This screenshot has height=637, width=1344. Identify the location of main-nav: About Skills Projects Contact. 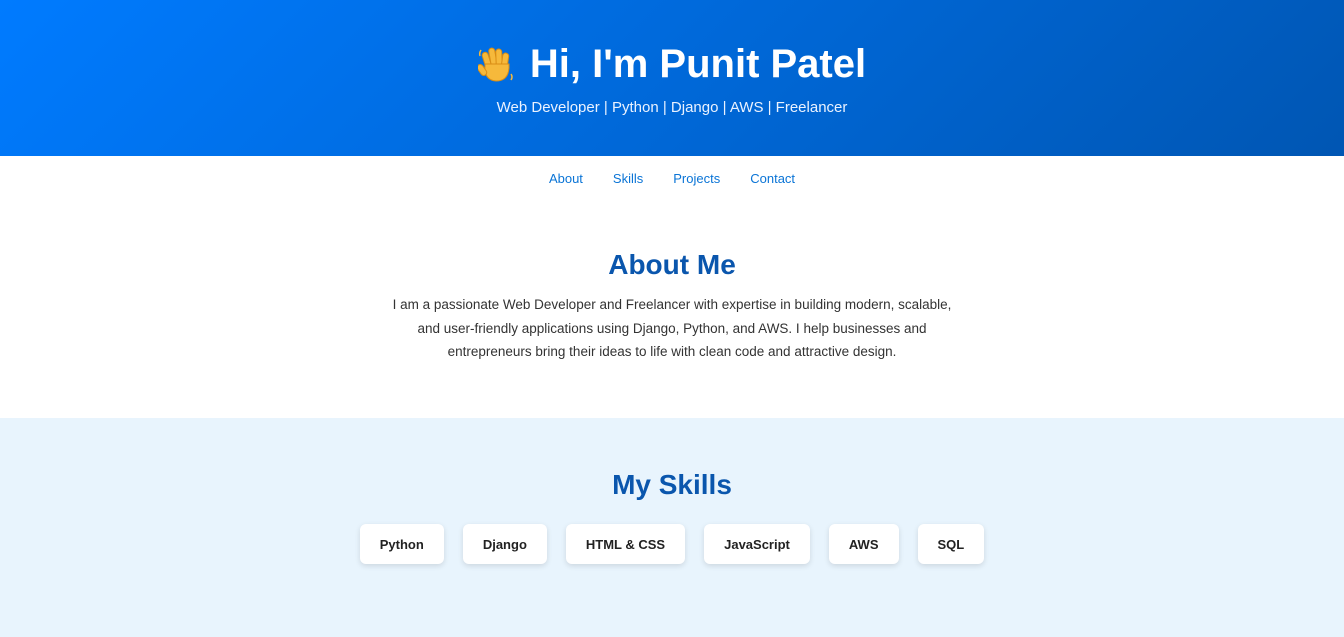
(672, 178).